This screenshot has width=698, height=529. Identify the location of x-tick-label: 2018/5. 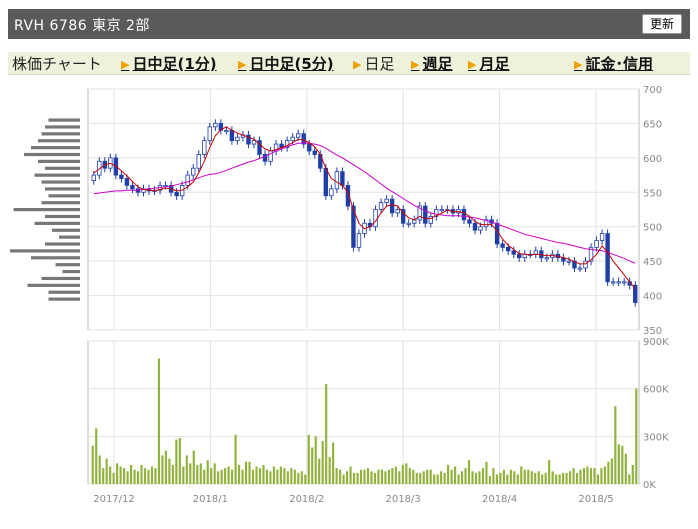
(595, 499).